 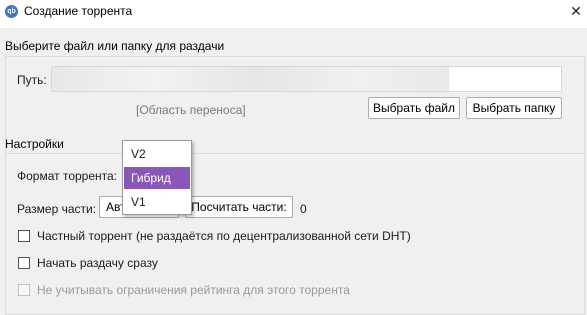 What do you see at coordinates (57, 209) in the screenshot?
I see `piece-size-label: Размер части:` at bounding box center [57, 209].